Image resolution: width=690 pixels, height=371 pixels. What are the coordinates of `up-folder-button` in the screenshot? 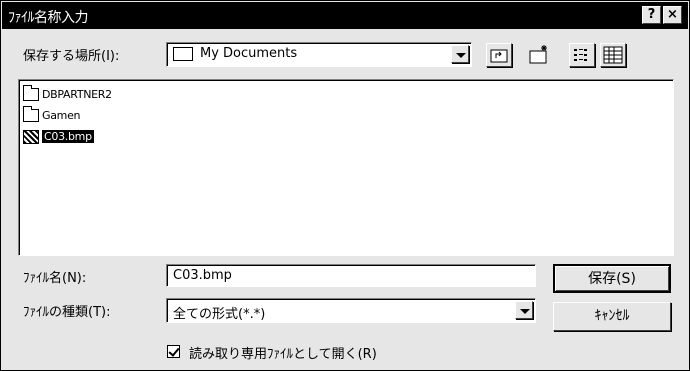 It's located at (499, 55).